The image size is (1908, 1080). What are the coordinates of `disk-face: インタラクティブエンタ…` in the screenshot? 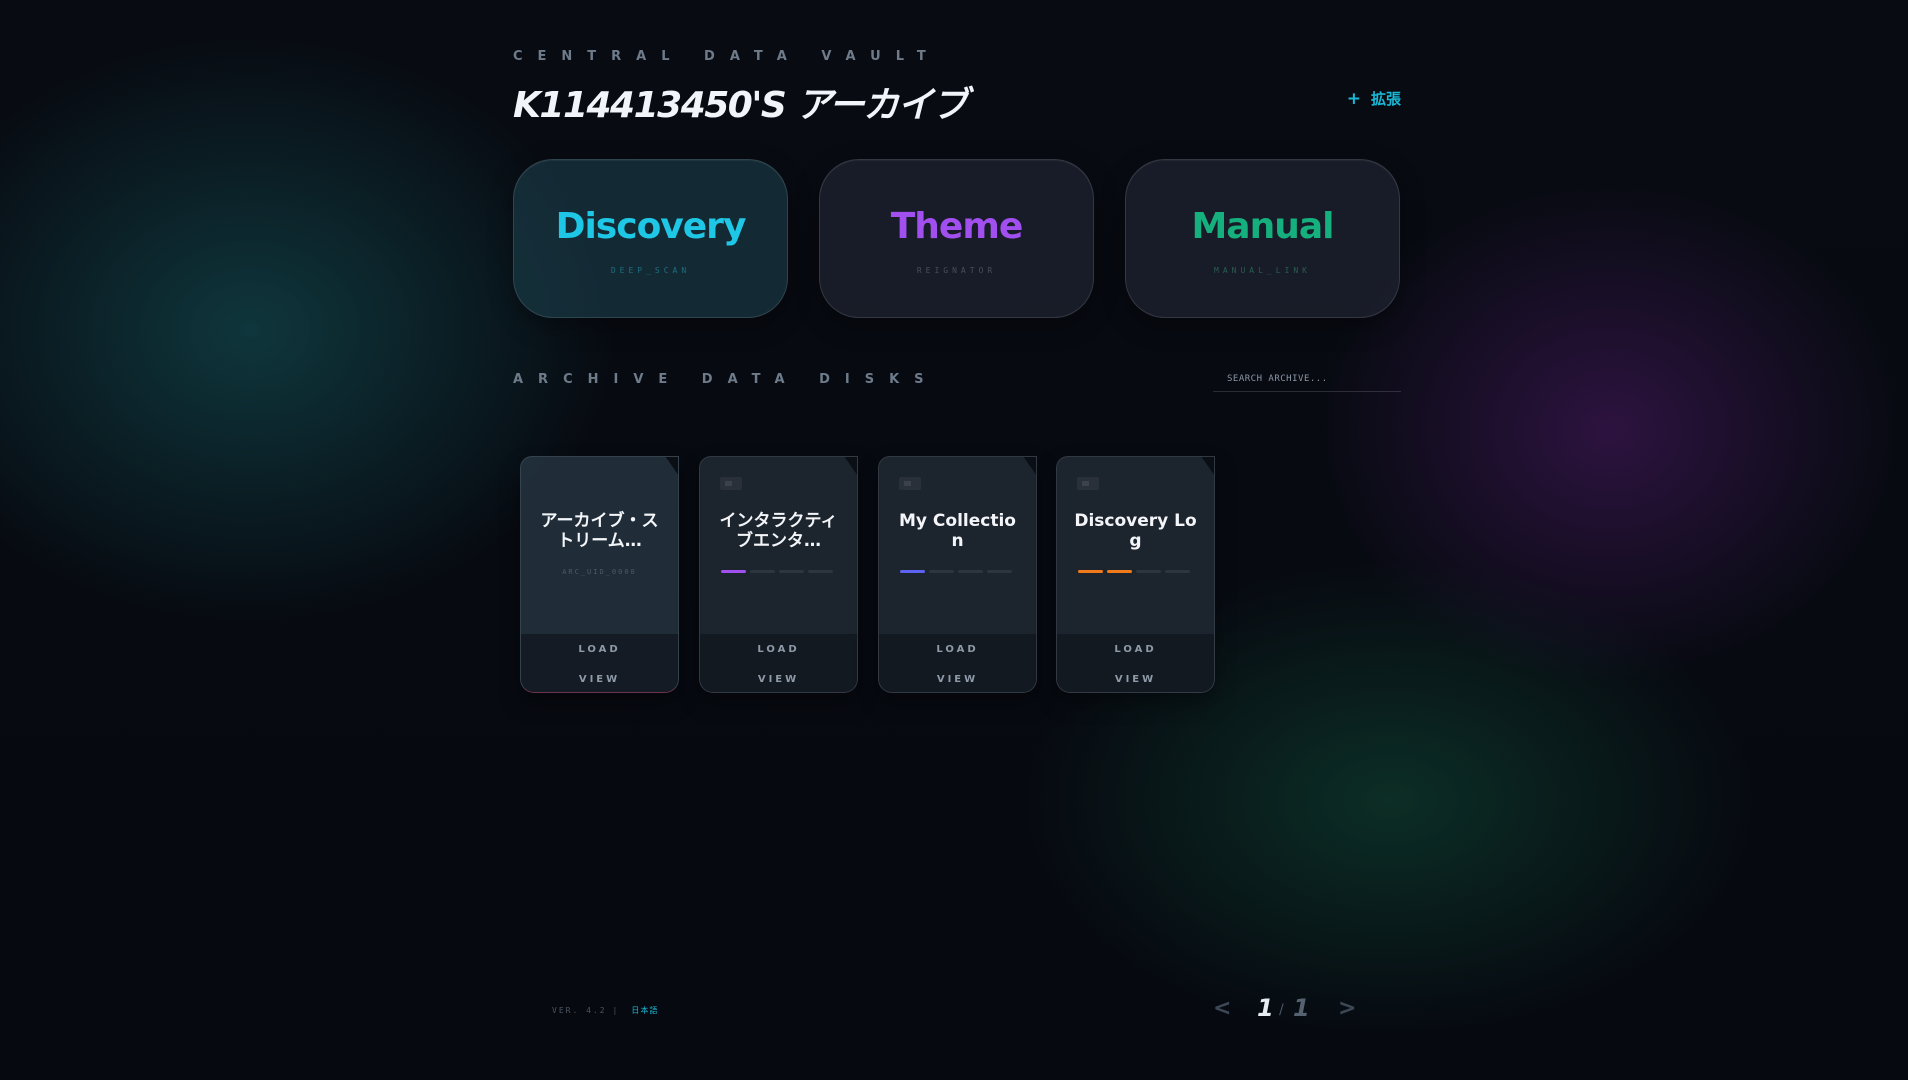 It's located at (778, 545).